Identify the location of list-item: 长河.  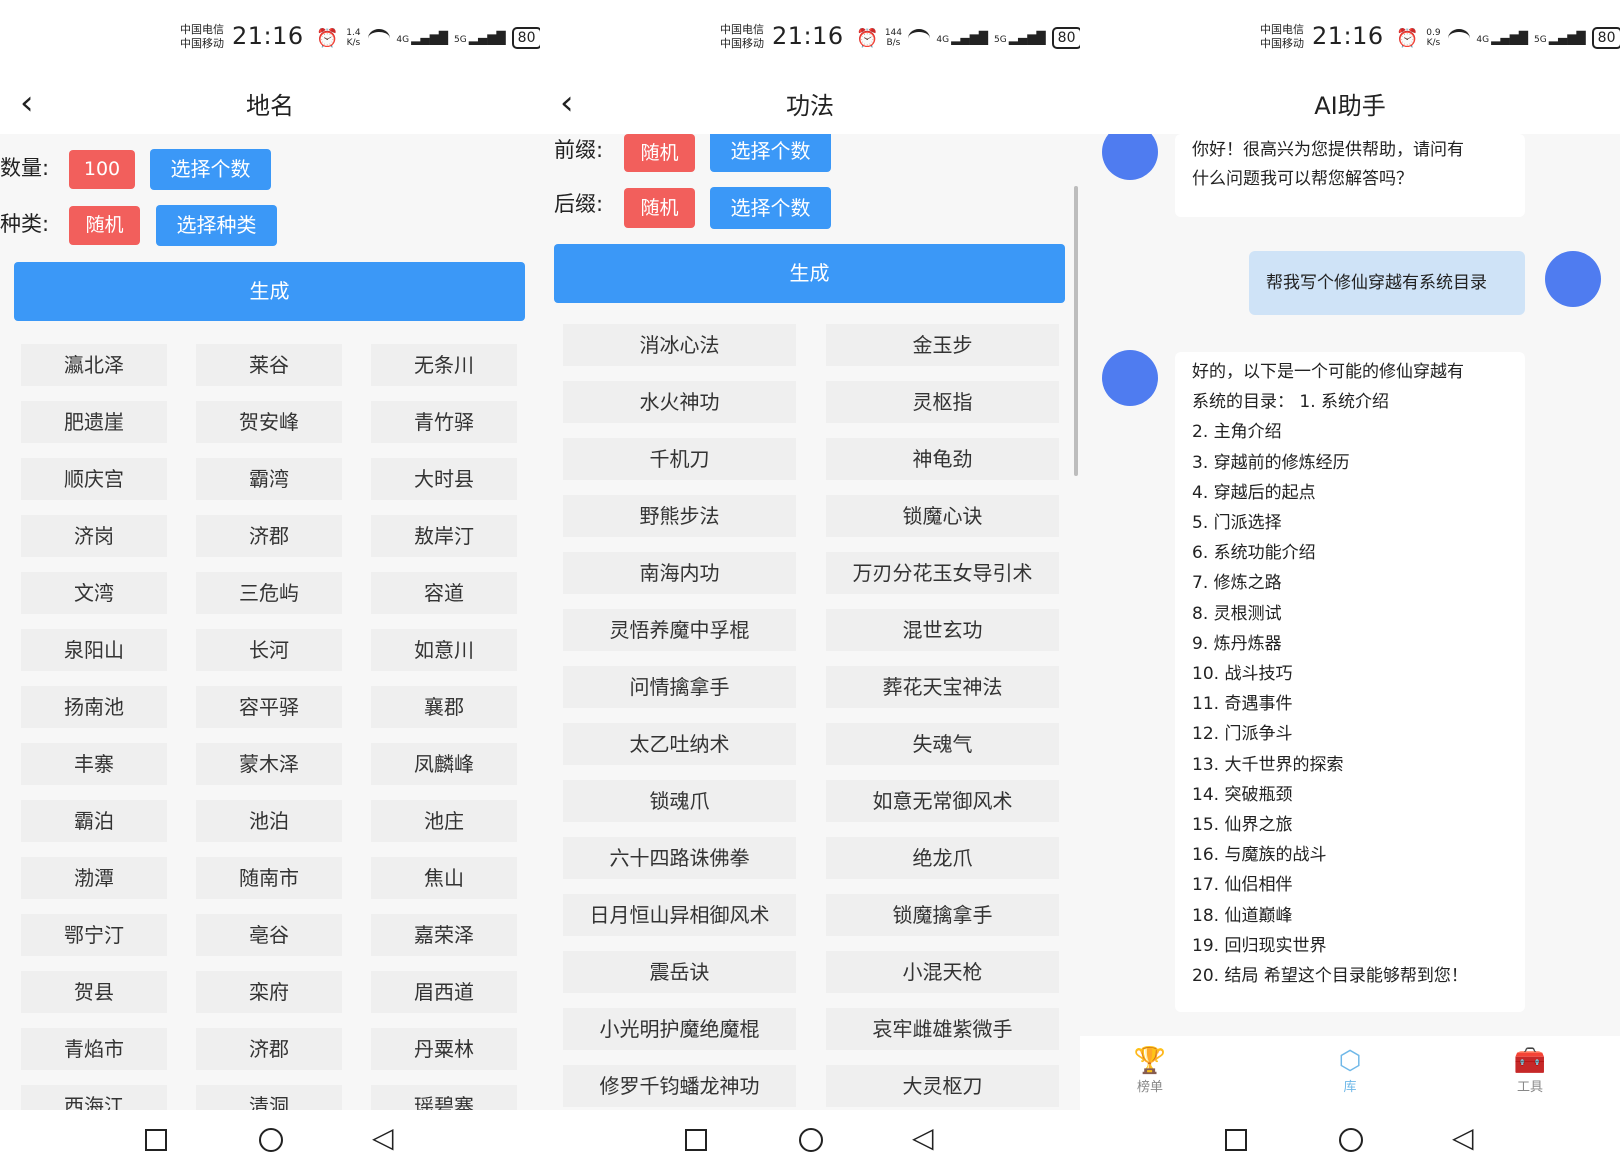
(269, 650).